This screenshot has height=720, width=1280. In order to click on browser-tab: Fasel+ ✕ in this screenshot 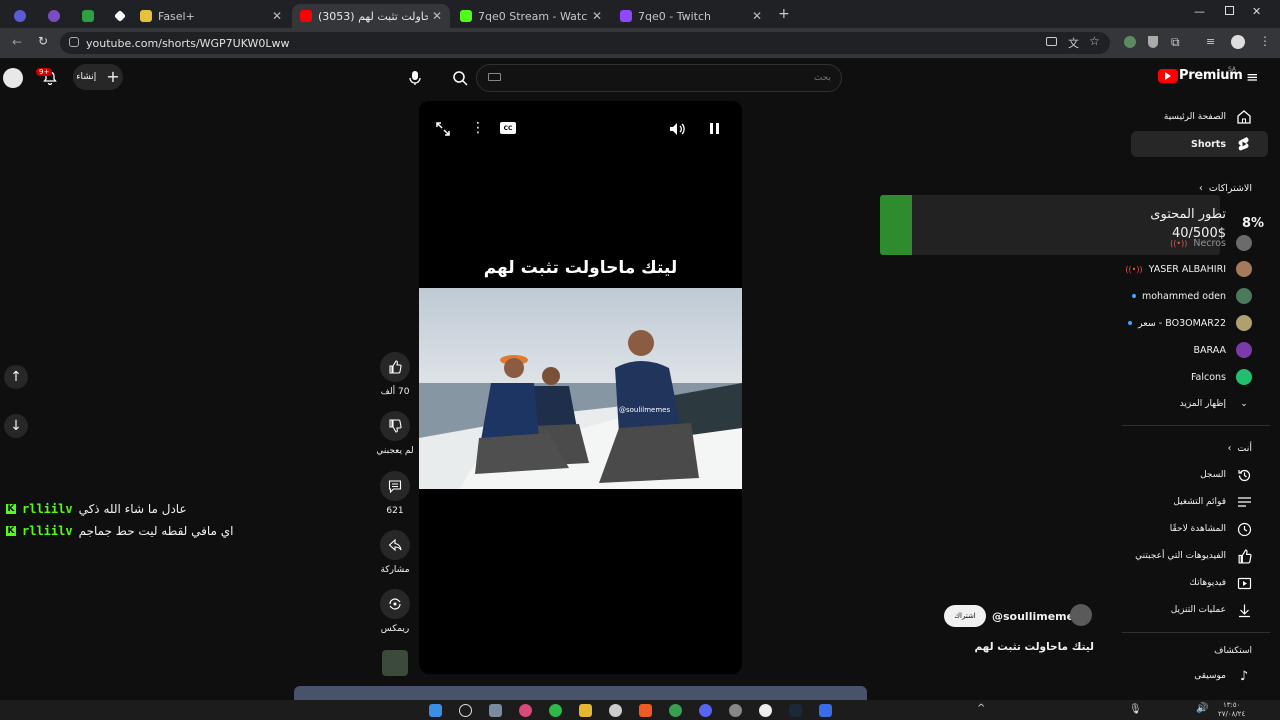, I will do `click(211, 16)`.